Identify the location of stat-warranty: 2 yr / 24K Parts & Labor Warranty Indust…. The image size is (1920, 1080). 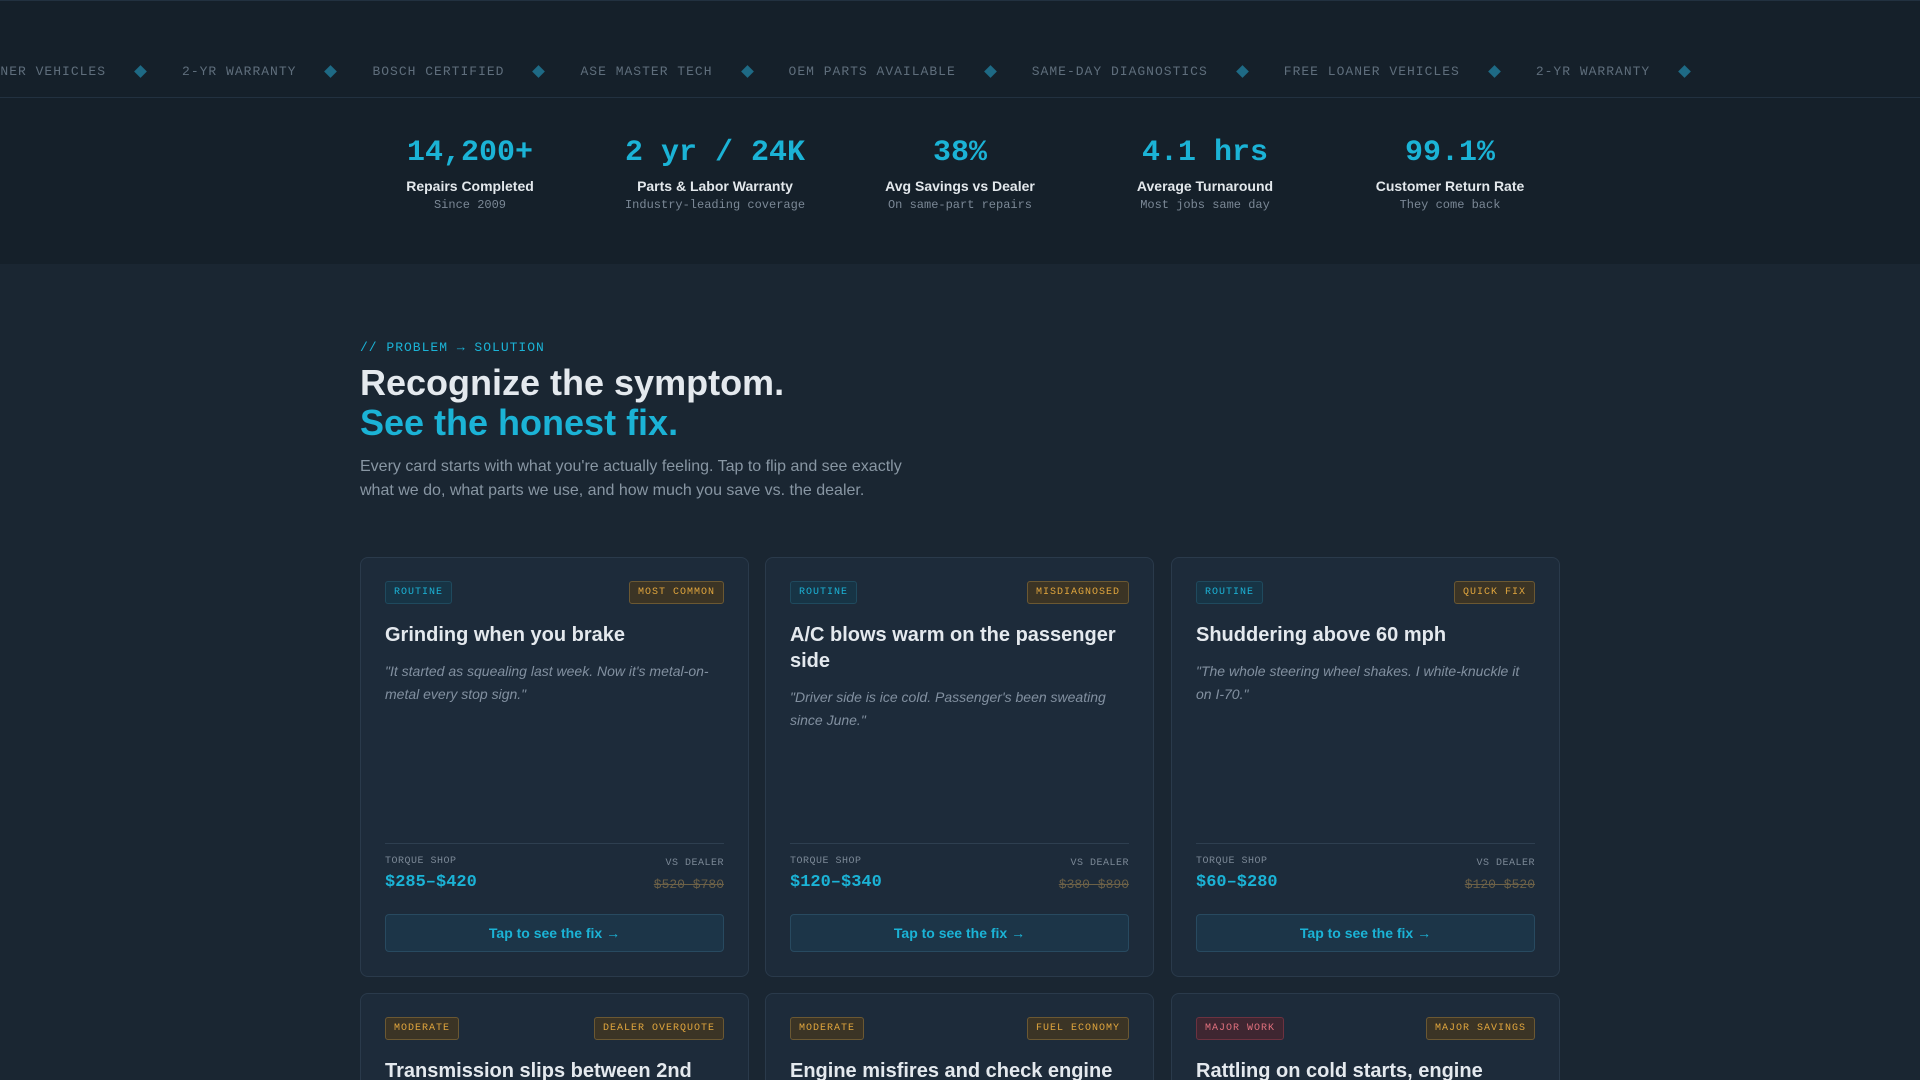
(715, 174).